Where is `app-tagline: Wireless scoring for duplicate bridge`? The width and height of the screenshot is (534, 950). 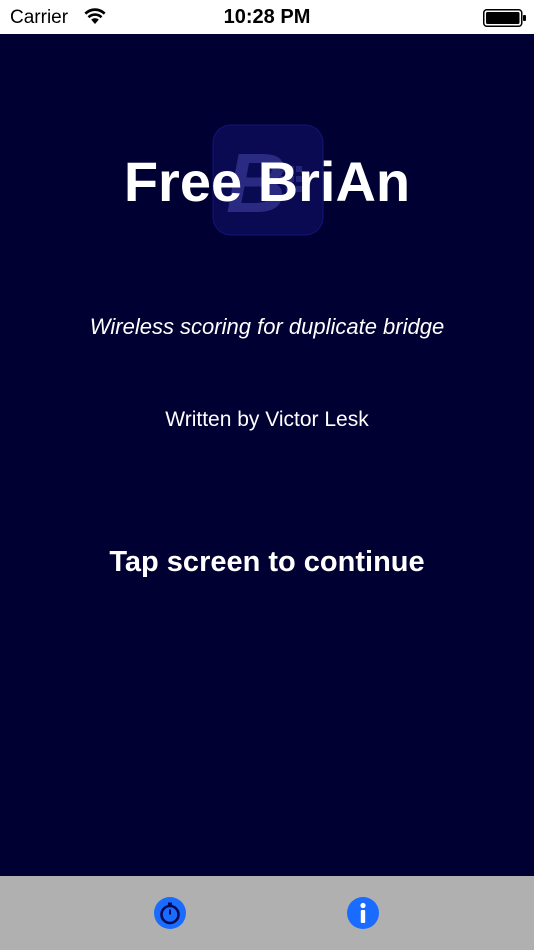 app-tagline: Wireless scoring for duplicate bridge is located at coordinates (267, 326).